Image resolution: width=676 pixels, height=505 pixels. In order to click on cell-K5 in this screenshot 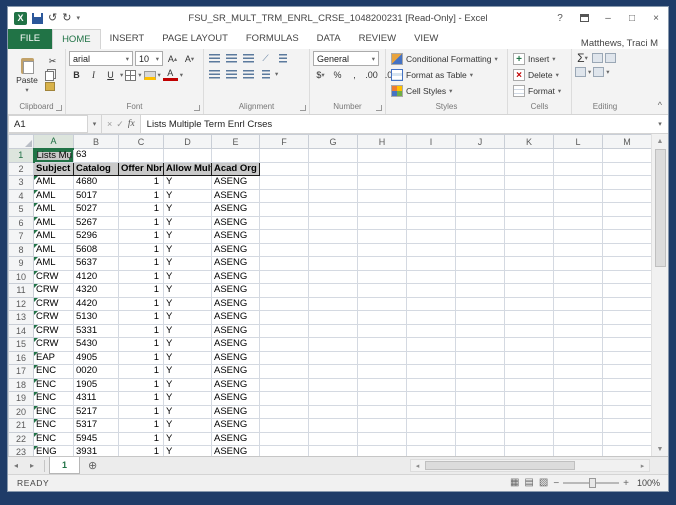, I will do `click(529, 209)`.